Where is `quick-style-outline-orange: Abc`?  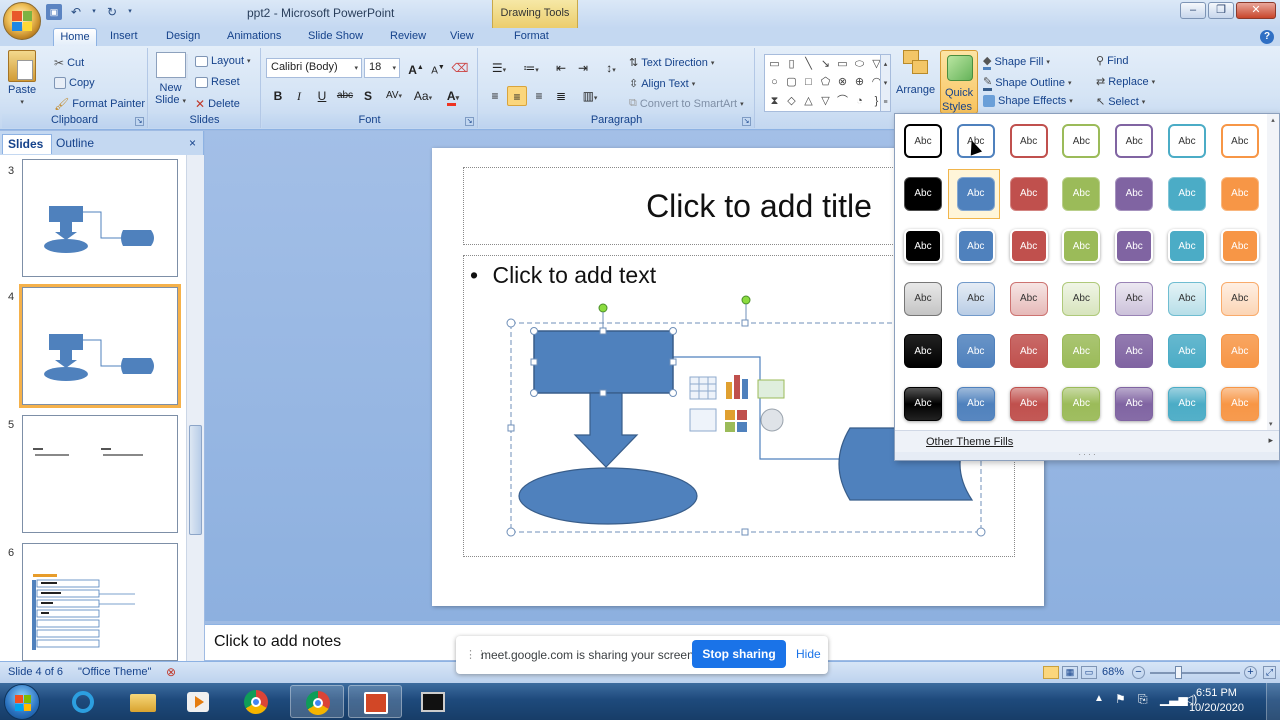 quick-style-outline-orange: Abc is located at coordinates (1239, 141).